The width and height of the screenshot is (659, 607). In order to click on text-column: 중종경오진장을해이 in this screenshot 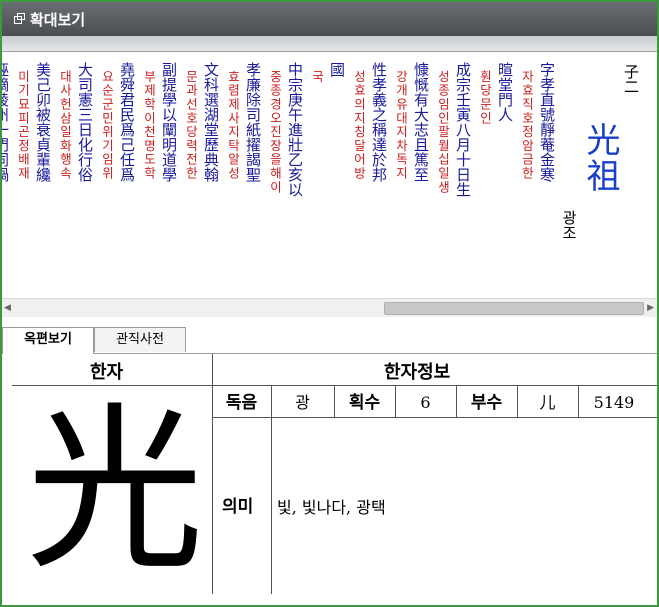, I will do `click(275, 132)`.